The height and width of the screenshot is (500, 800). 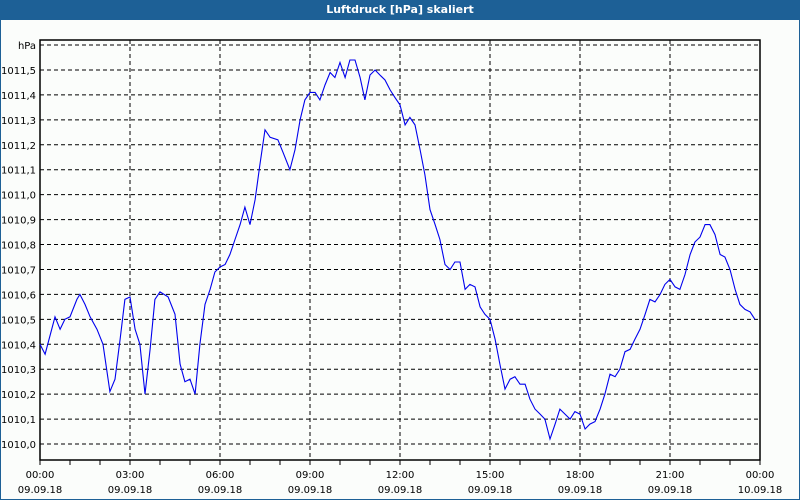 What do you see at coordinates (18, 345) in the screenshot?
I see `y-tick-label: 1010,4` at bounding box center [18, 345].